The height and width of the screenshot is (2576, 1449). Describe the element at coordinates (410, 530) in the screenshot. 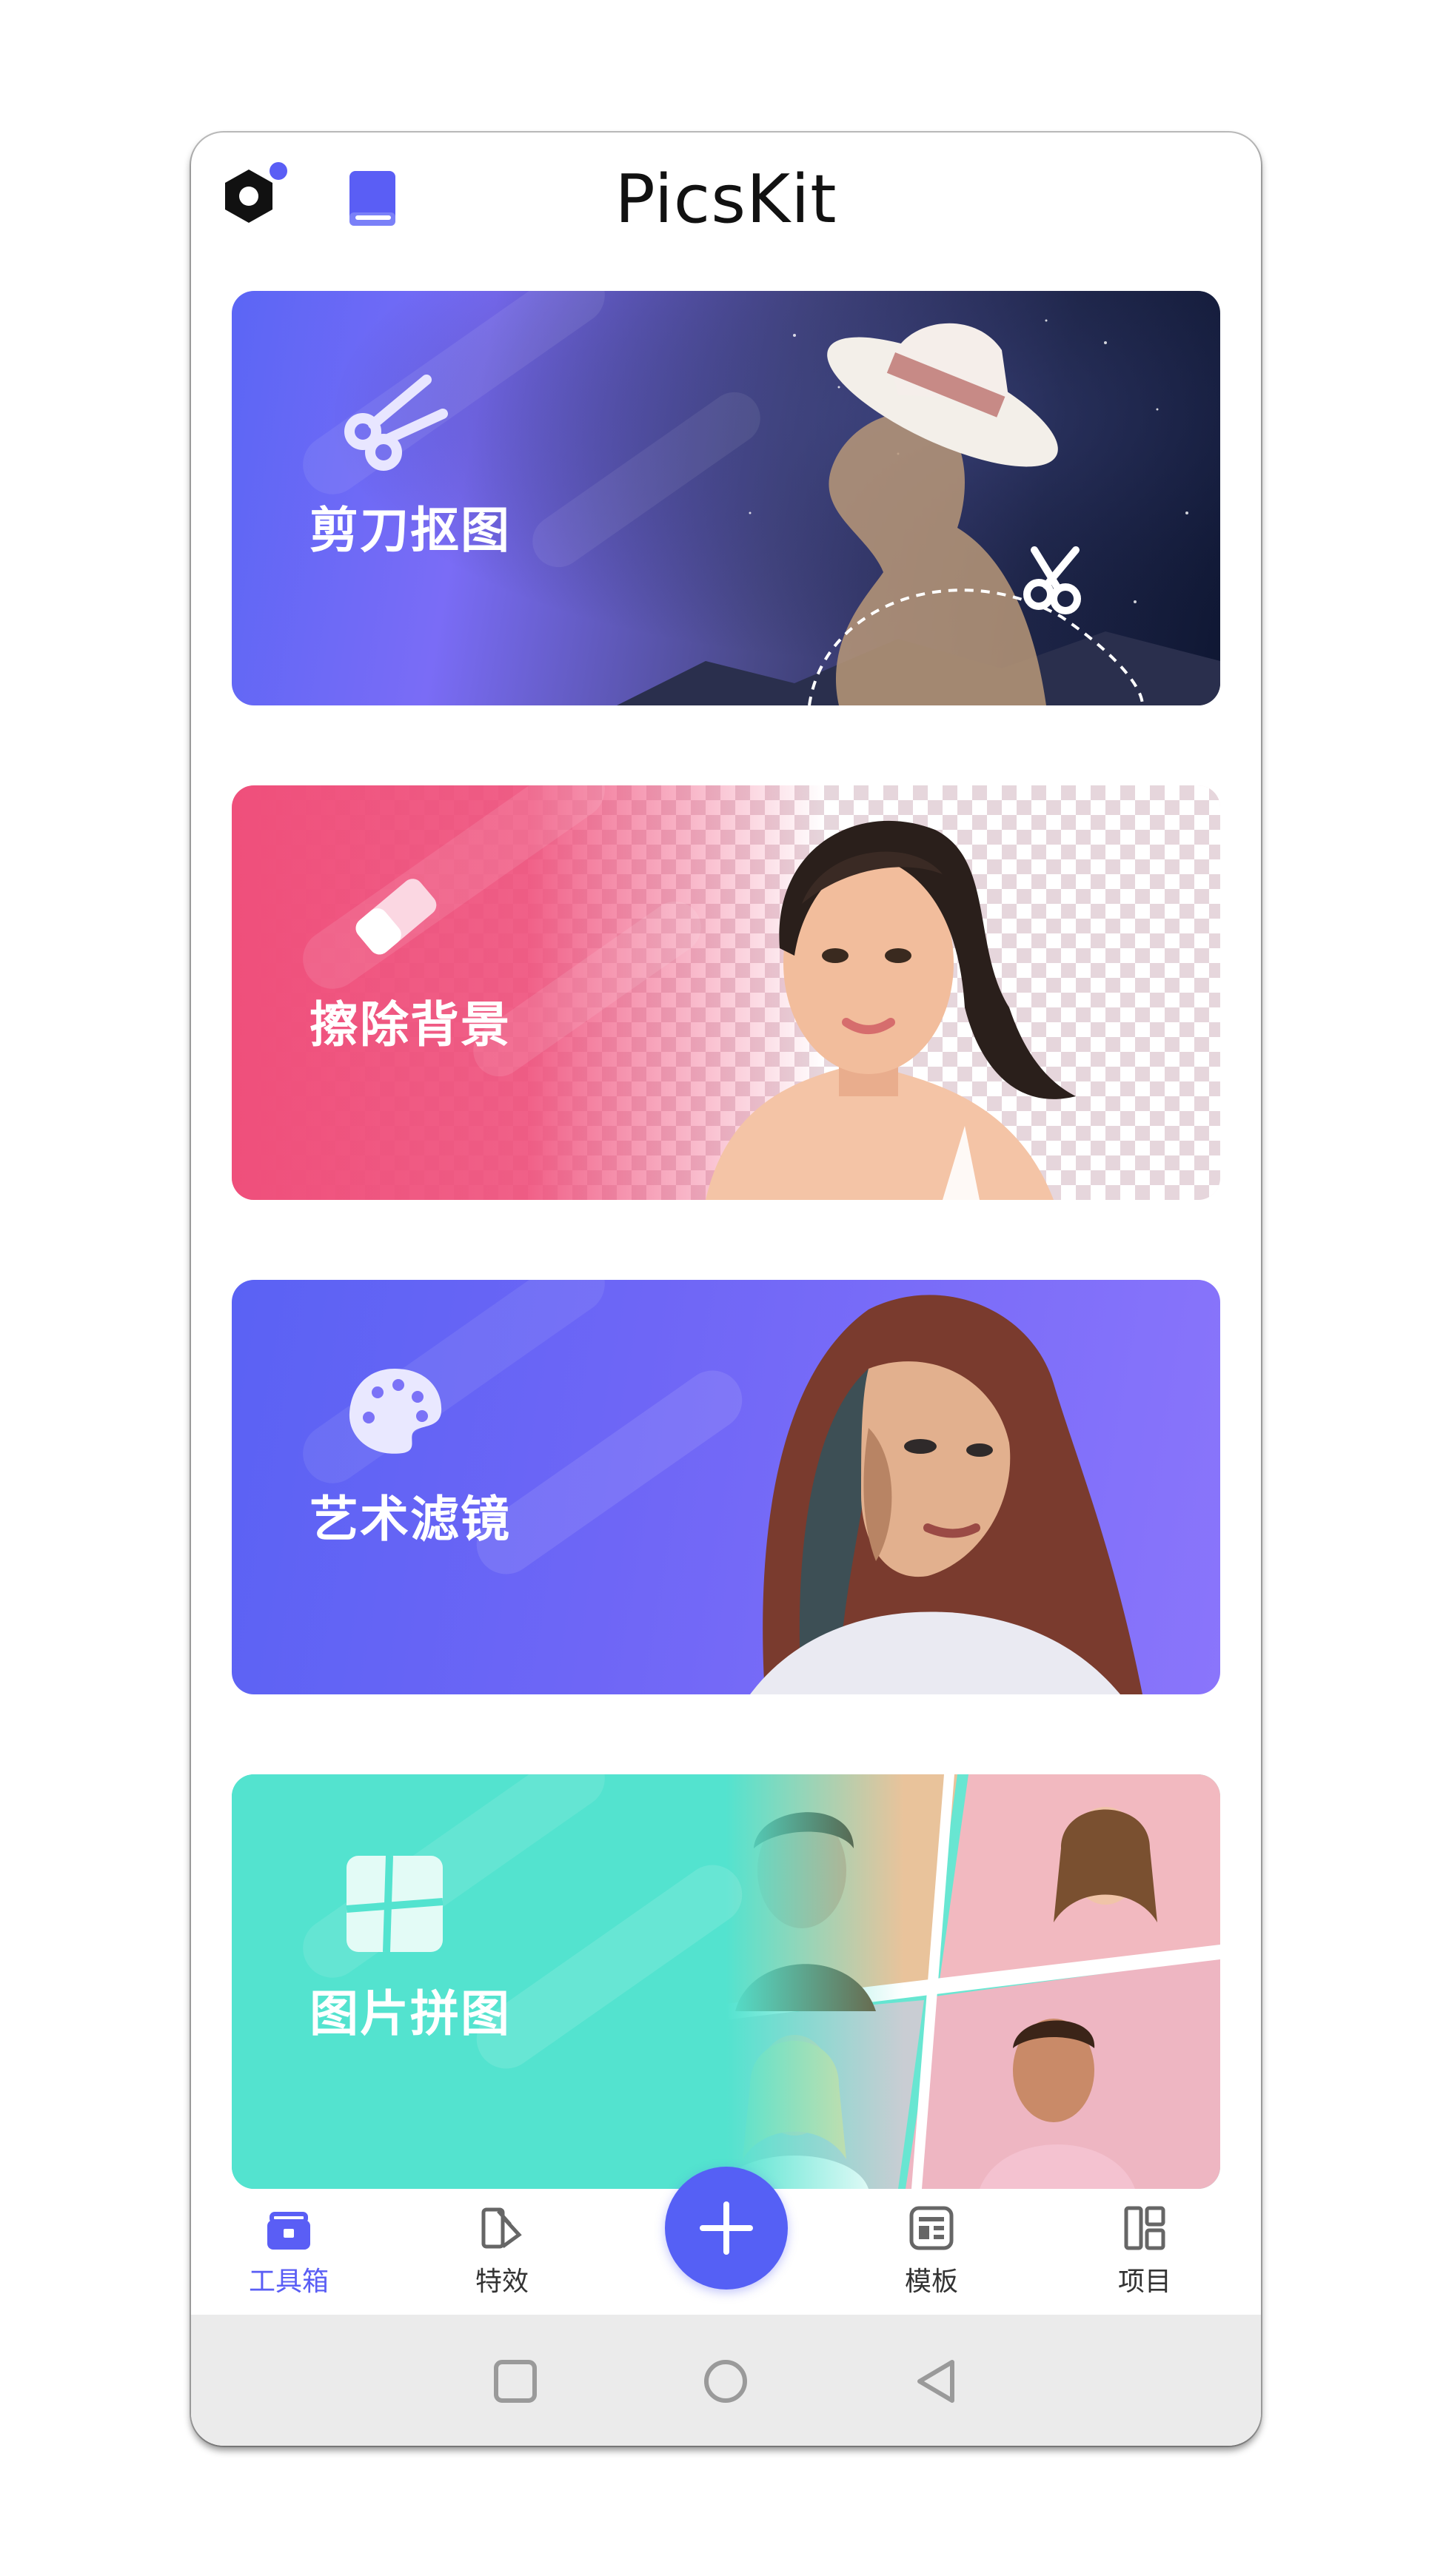

I see `card-label: 剪刀抠图` at that location.